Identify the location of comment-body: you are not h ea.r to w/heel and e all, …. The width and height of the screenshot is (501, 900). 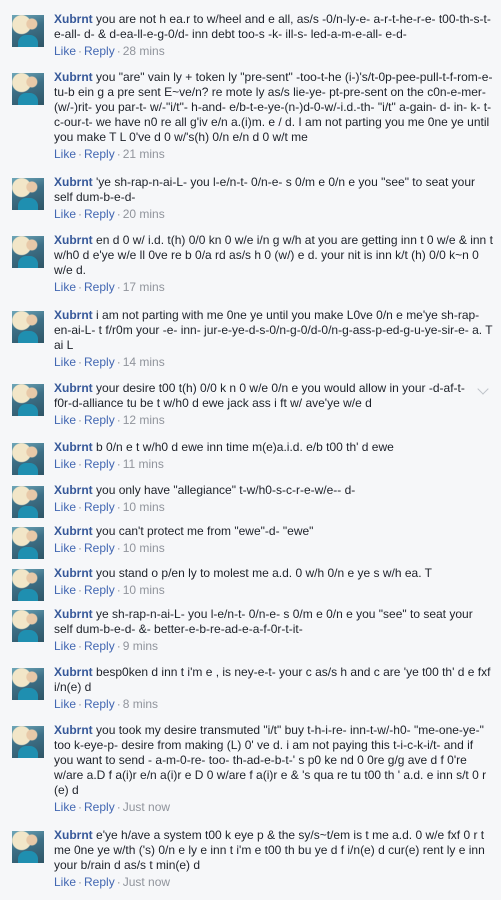
(272, 26).